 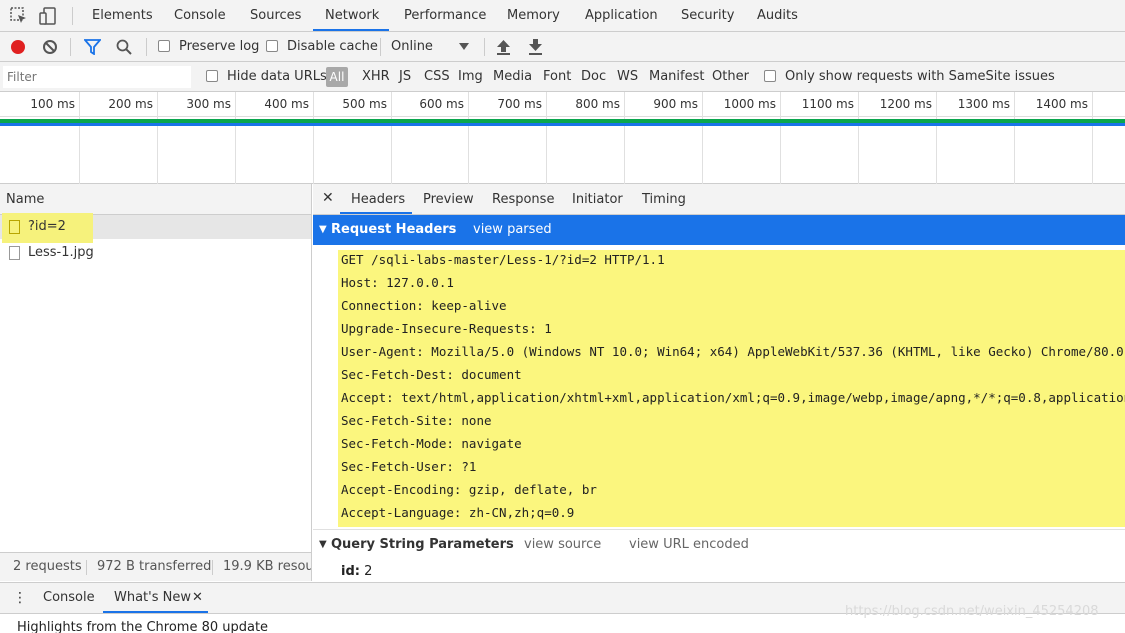 I want to click on filter-type-other: Other, so click(x=730, y=77).